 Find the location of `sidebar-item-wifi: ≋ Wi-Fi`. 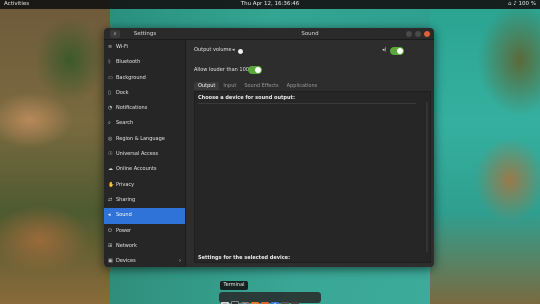

sidebar-item-wifi: ≋ Wi-Fi is located at coordinates (144, 47).